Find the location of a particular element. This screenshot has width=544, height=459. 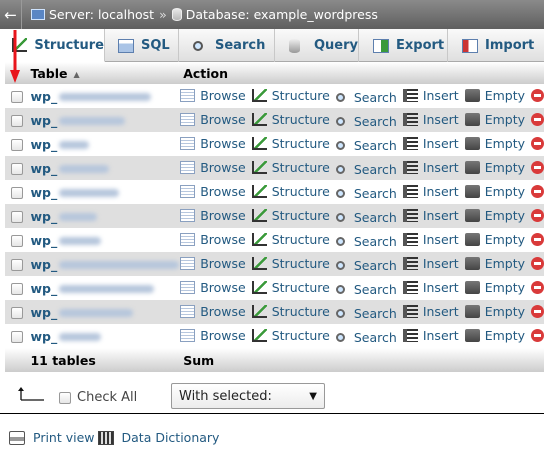

breadcrumb-server-label: Server: localhost is located at coordinates (101, 14).